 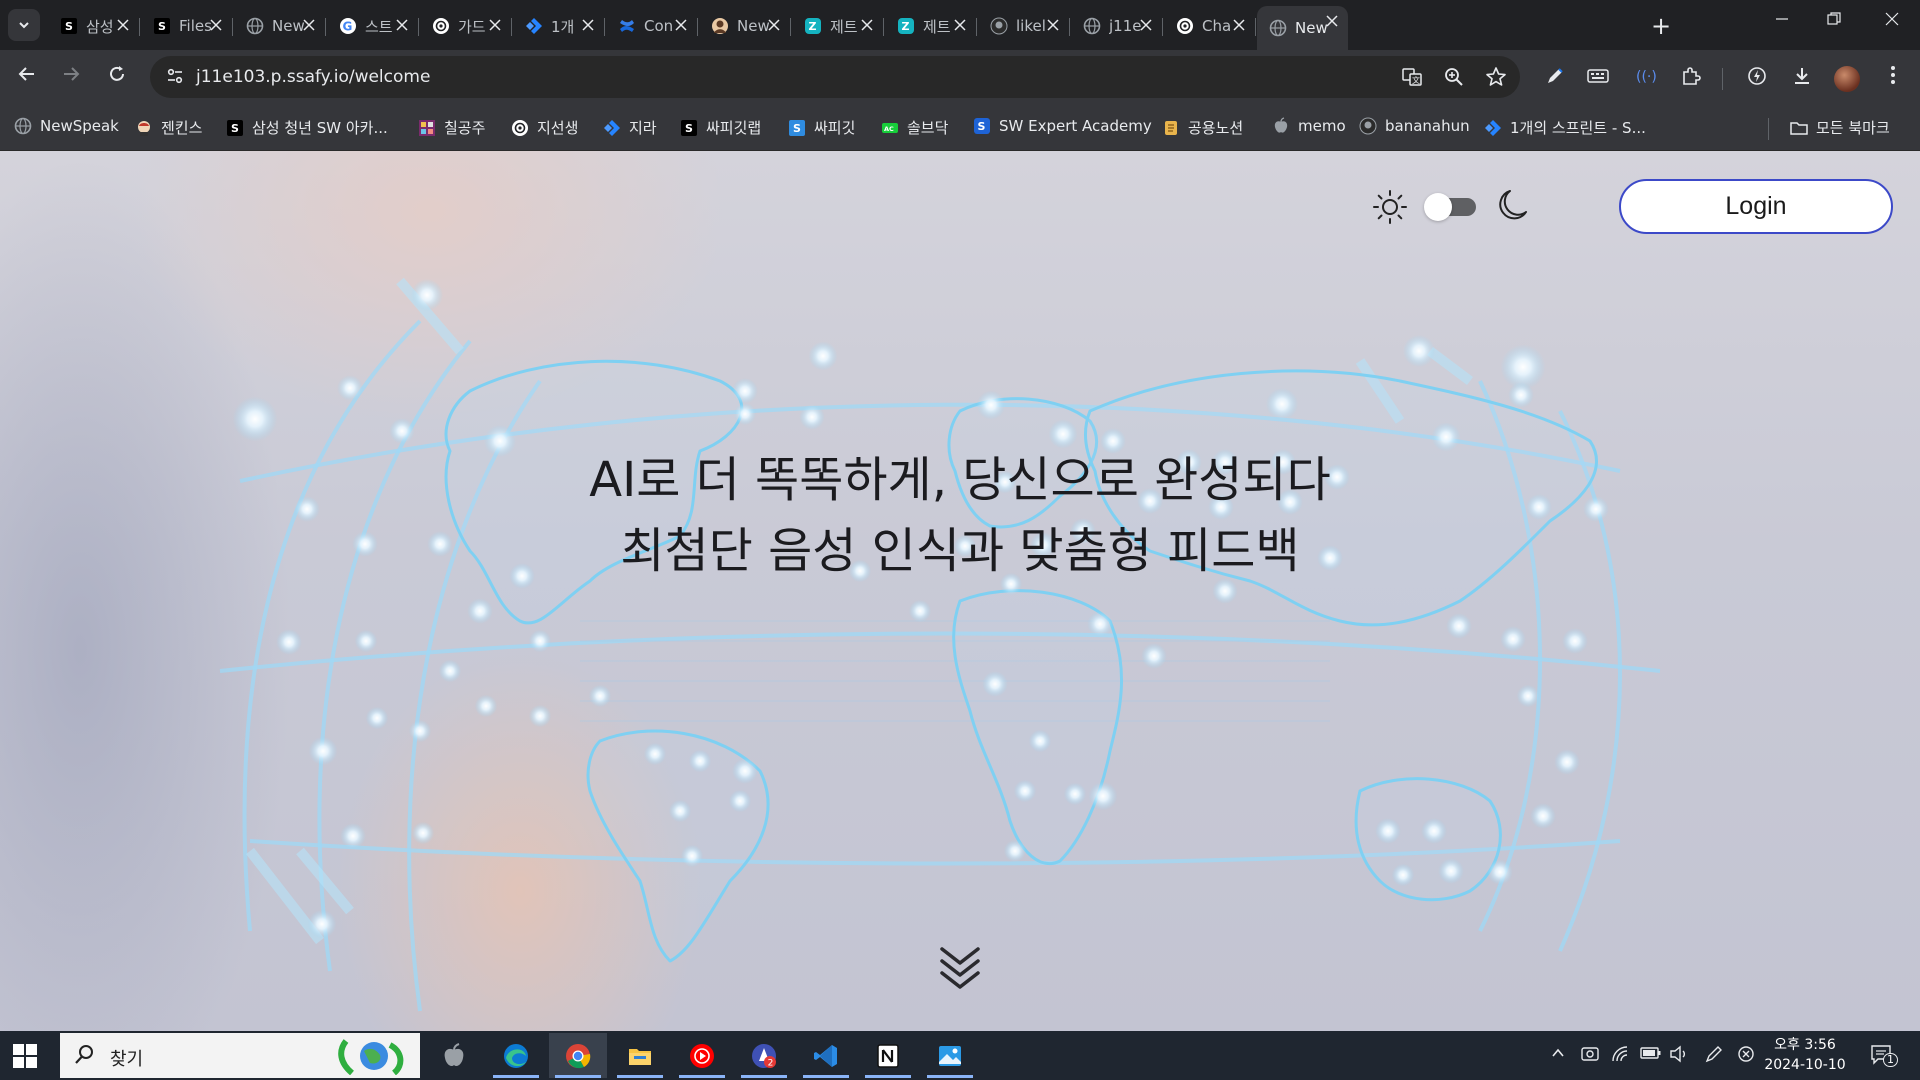 I want to click on scroll-down-chevrons-icon, so click(x=960, y=966).